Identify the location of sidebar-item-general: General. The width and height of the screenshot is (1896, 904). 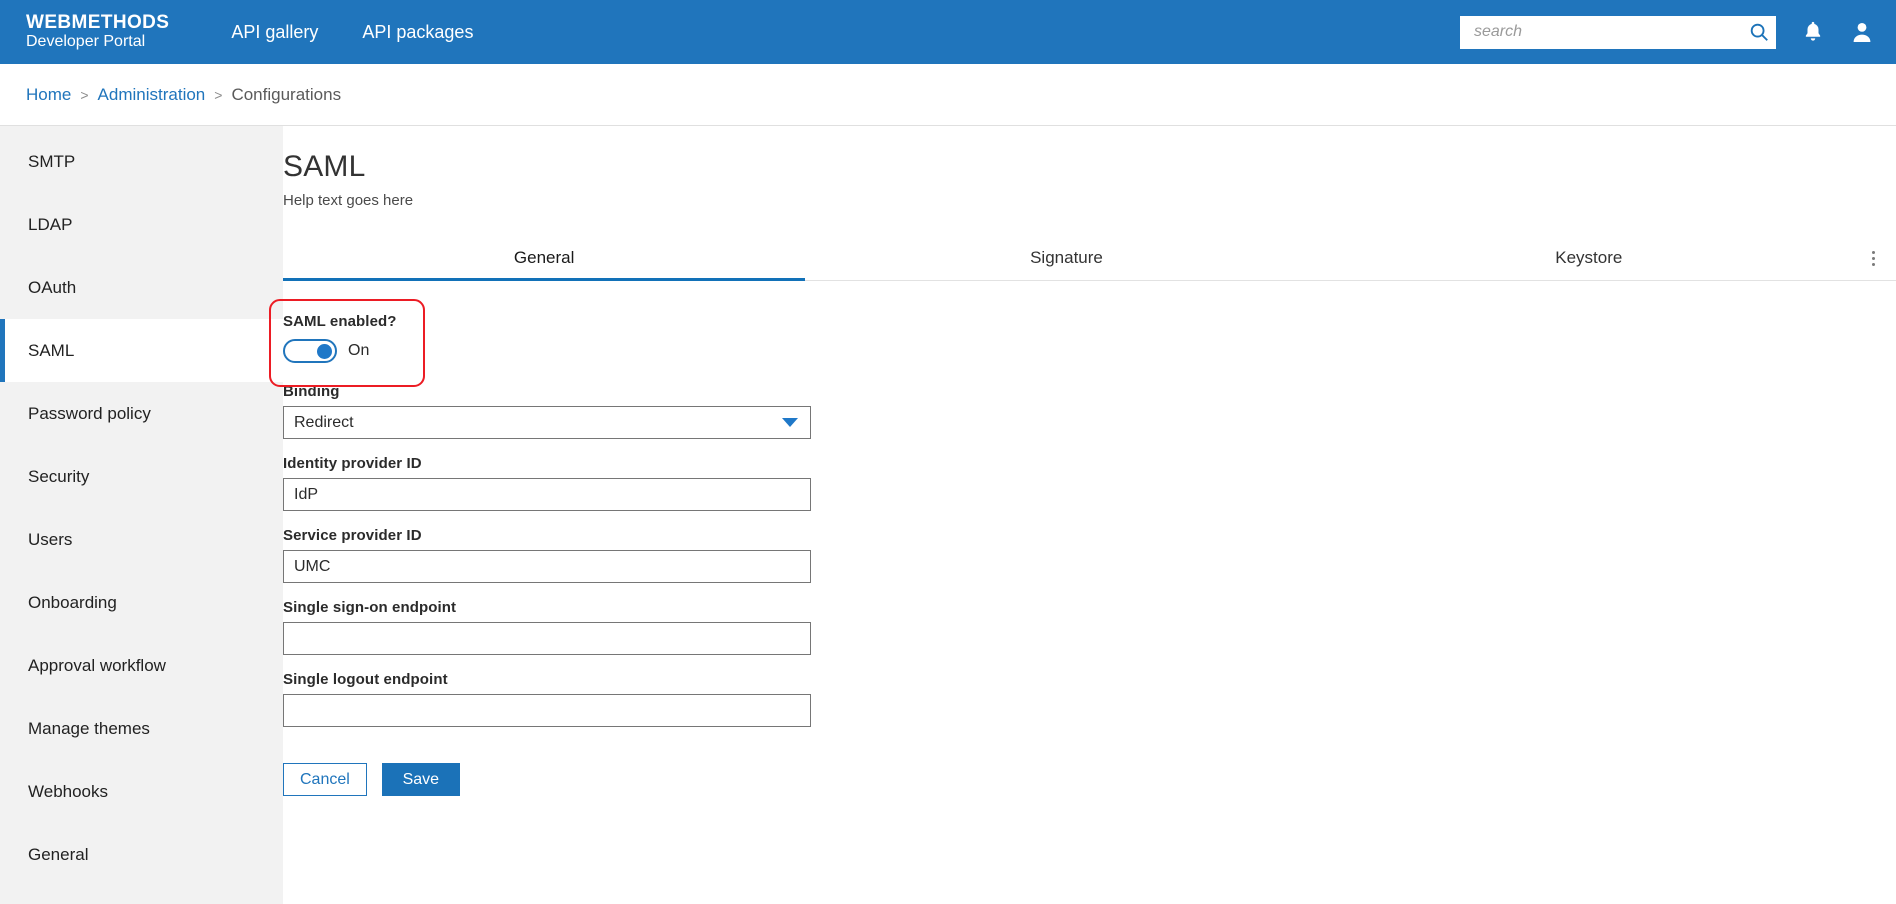
(141, 854).